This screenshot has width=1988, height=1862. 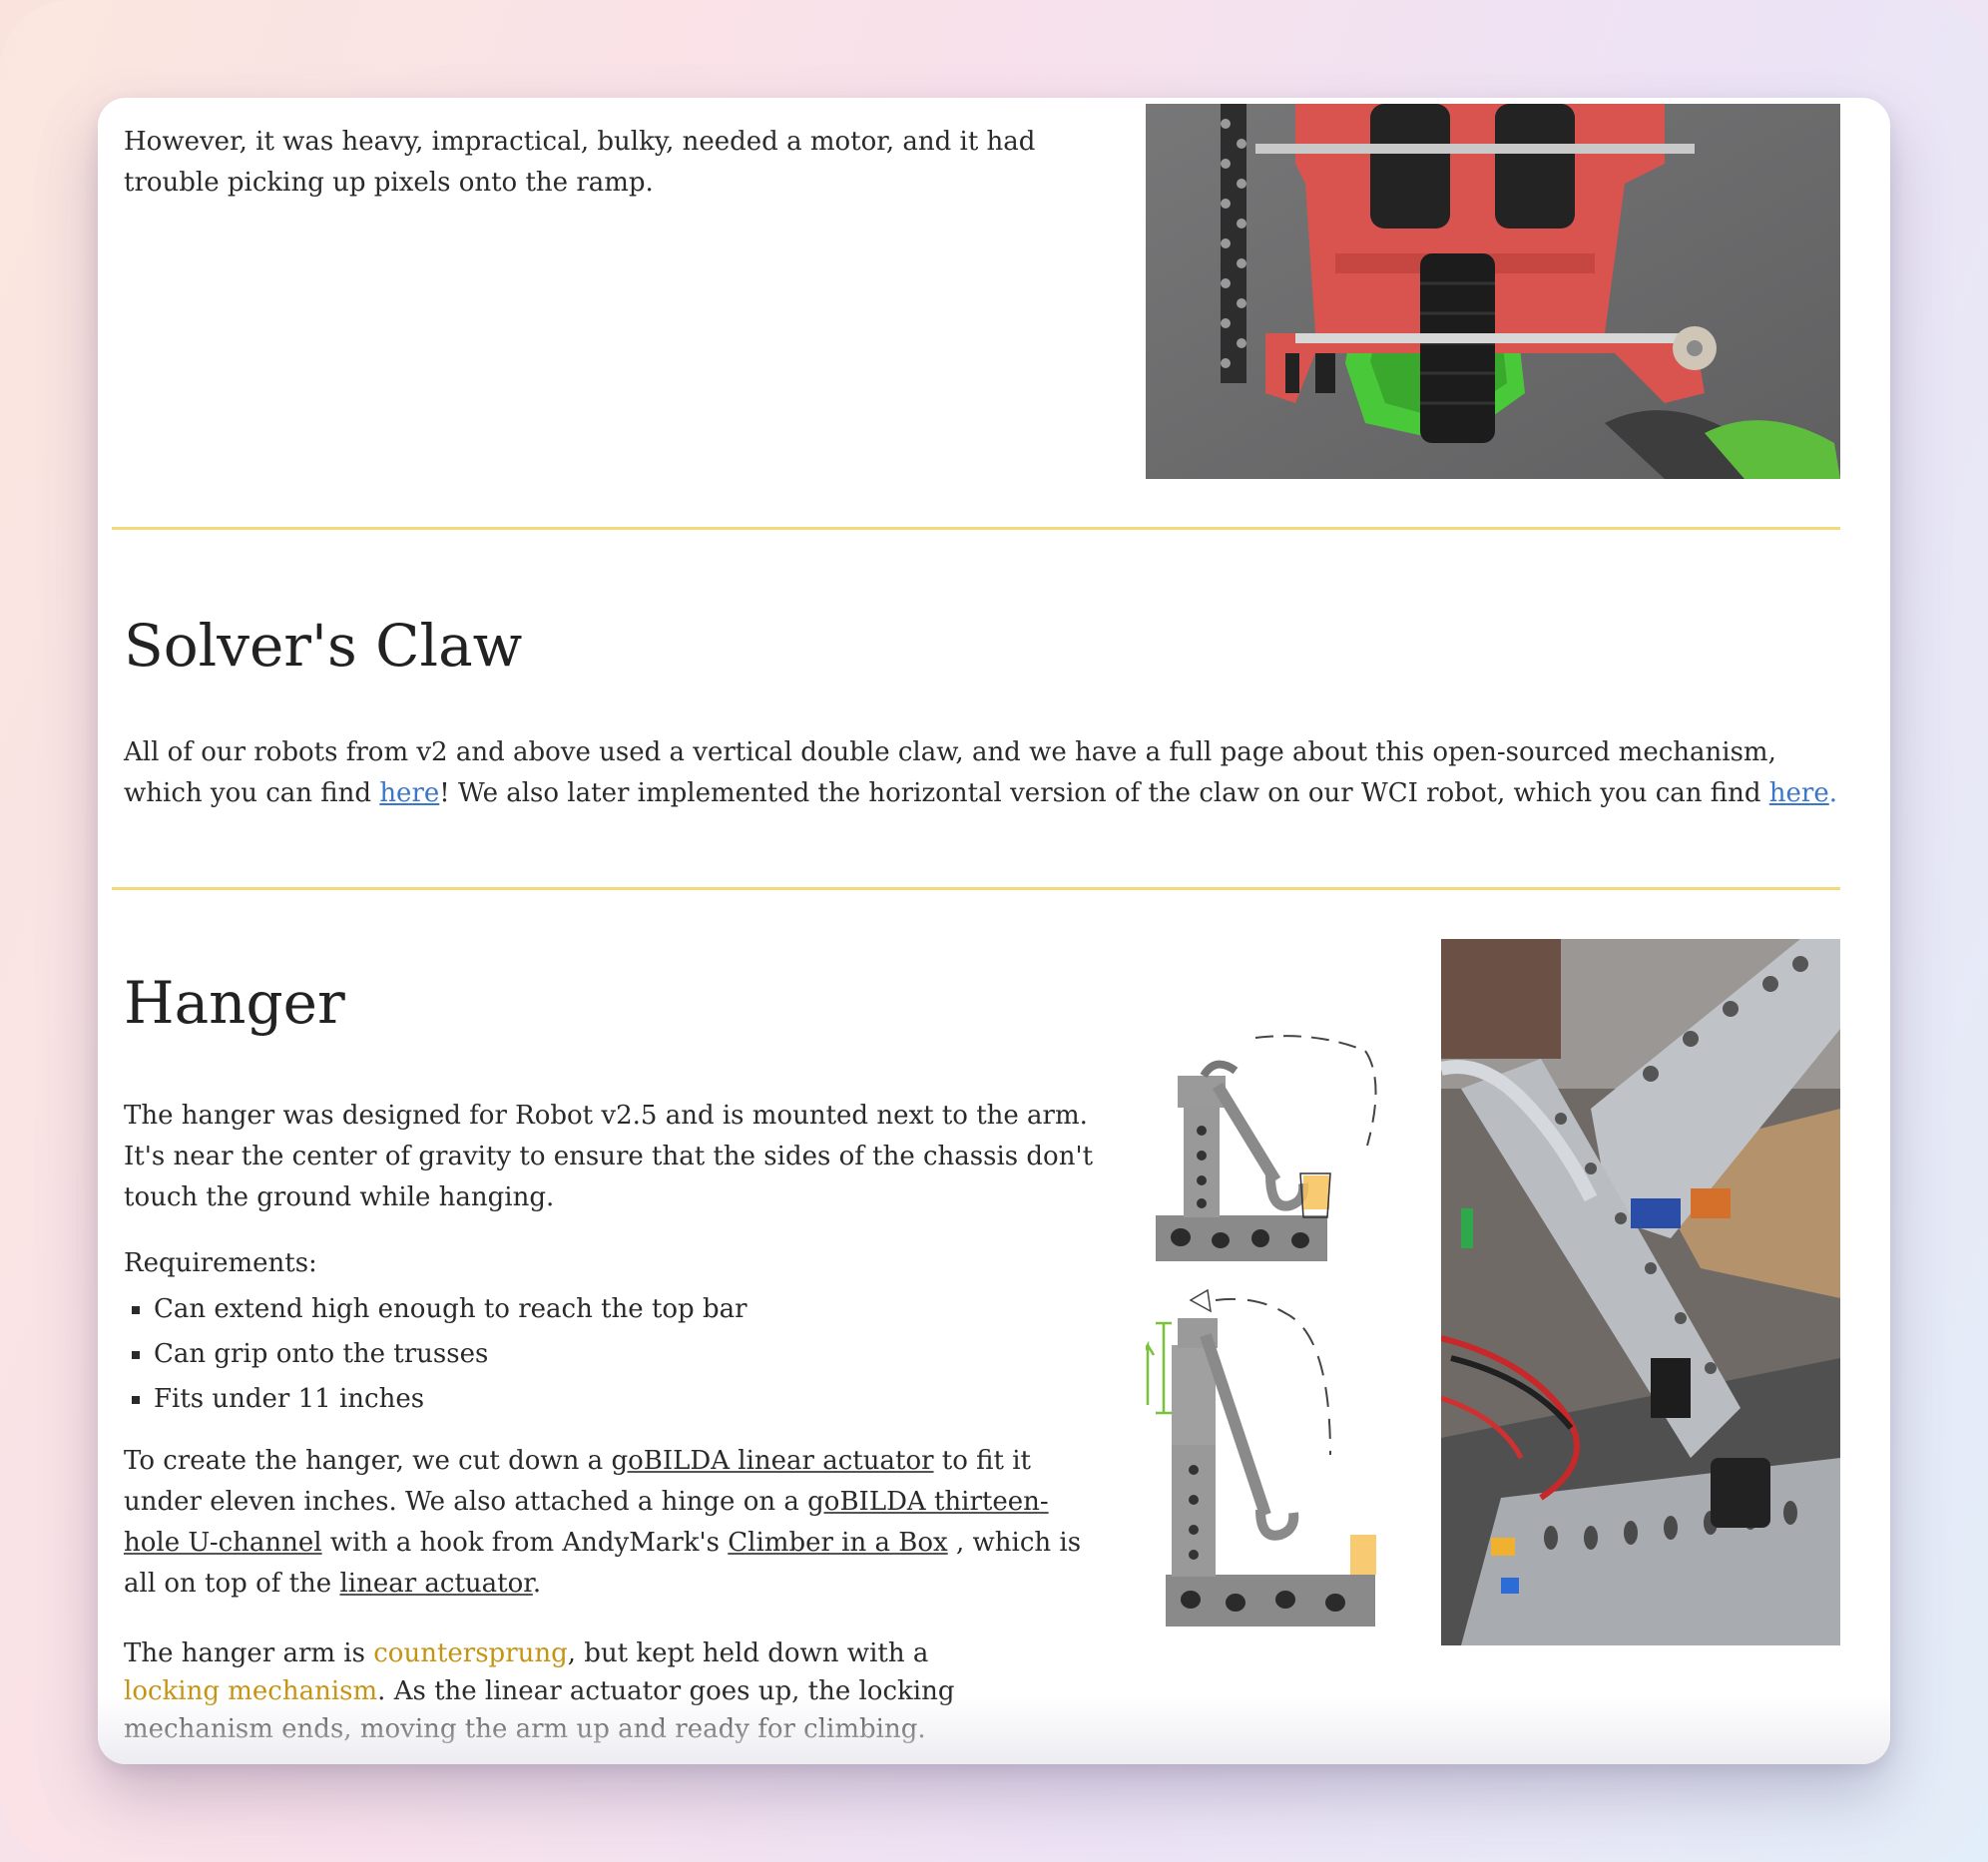 What do you see at coordinates (1833, 793) in the screenshot?
I see `claw-text-3: .` at bounding box center [1833, 793].